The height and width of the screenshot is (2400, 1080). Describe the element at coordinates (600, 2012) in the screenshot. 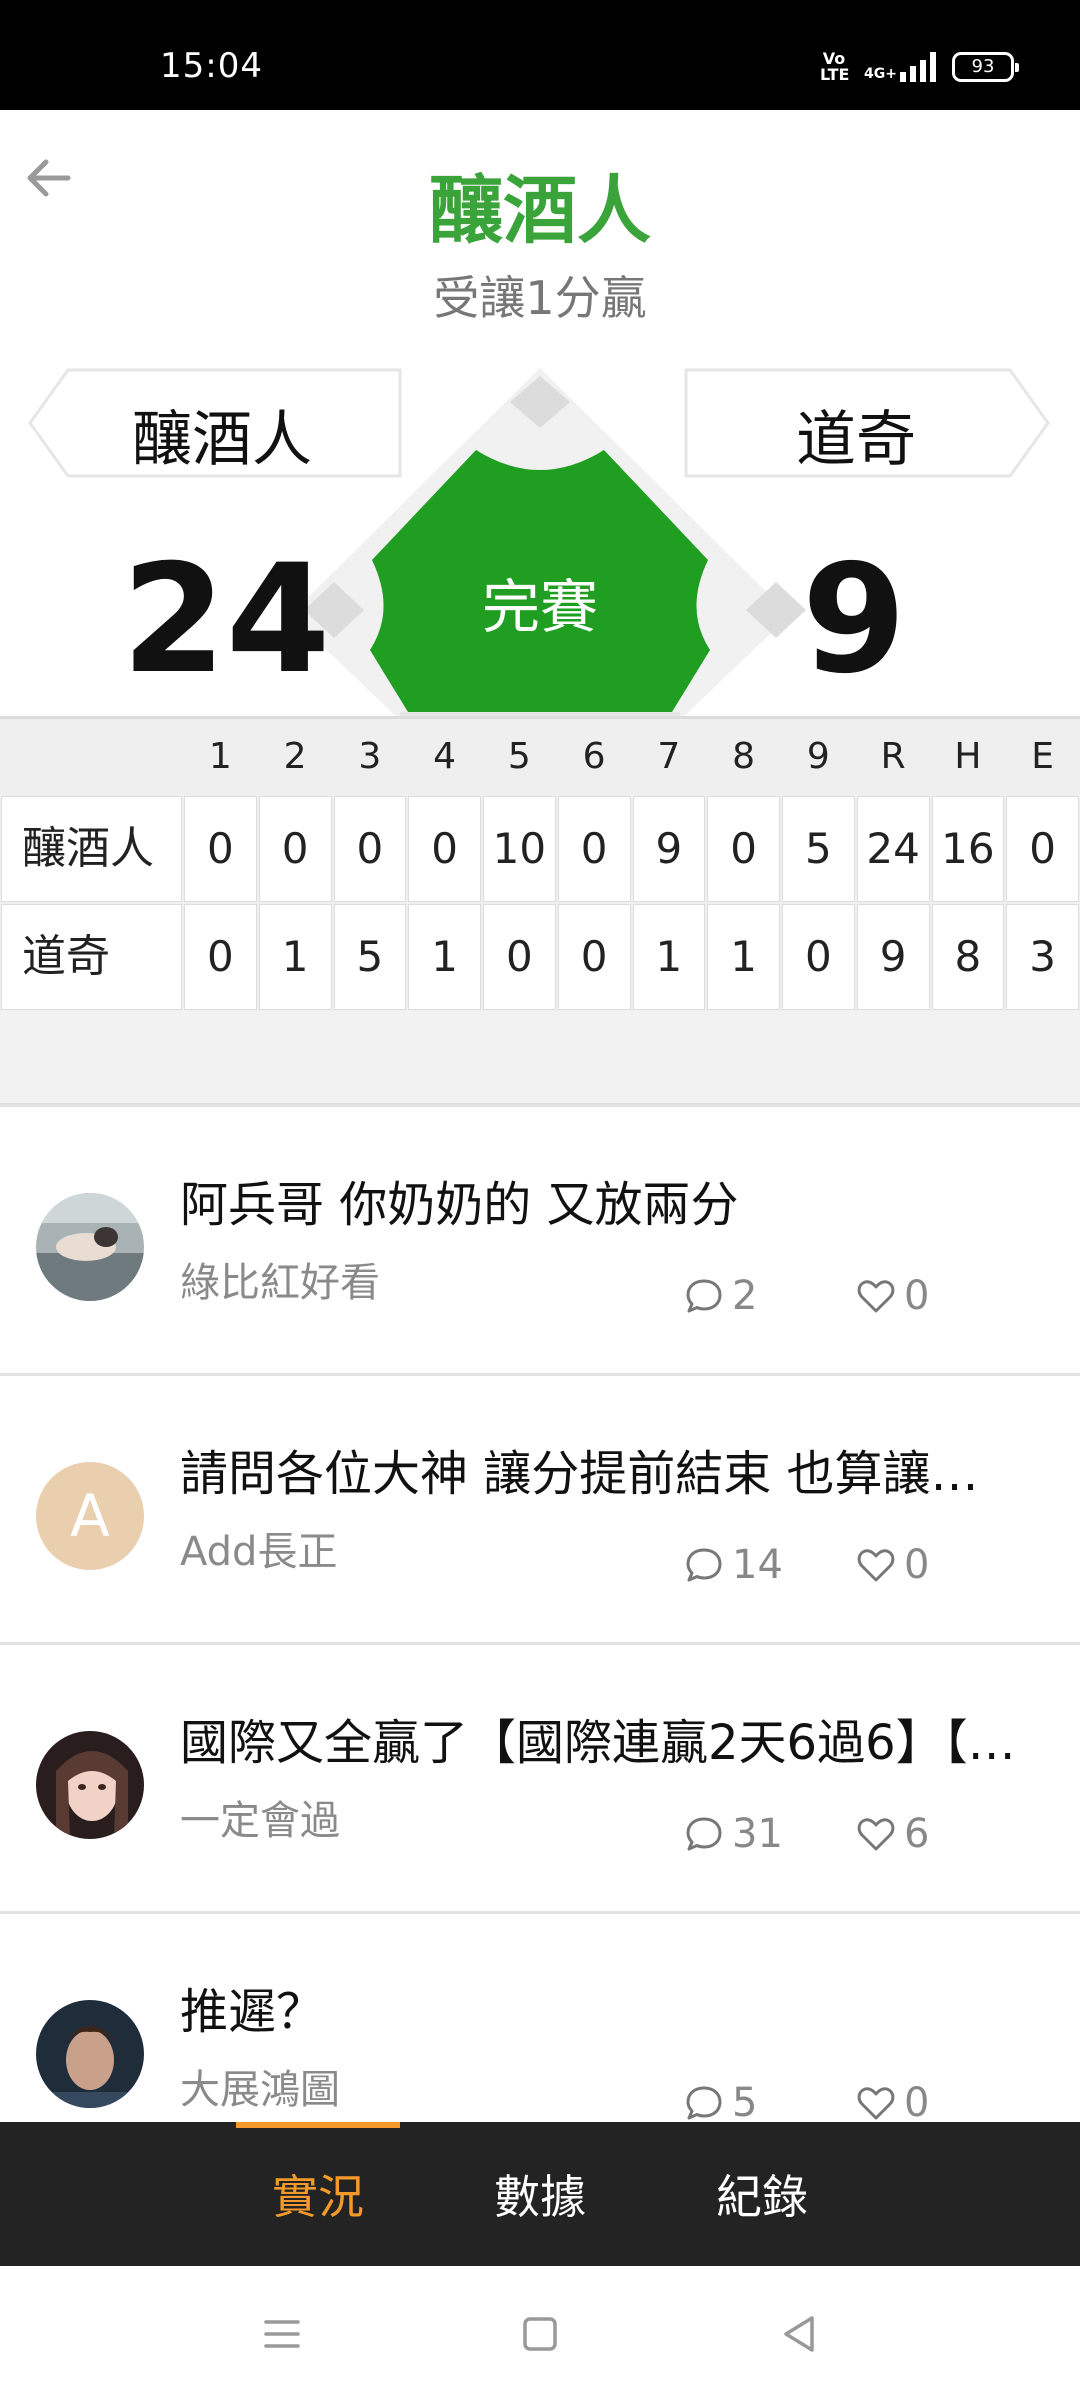

I see `post-title: 推遲？` at that location.